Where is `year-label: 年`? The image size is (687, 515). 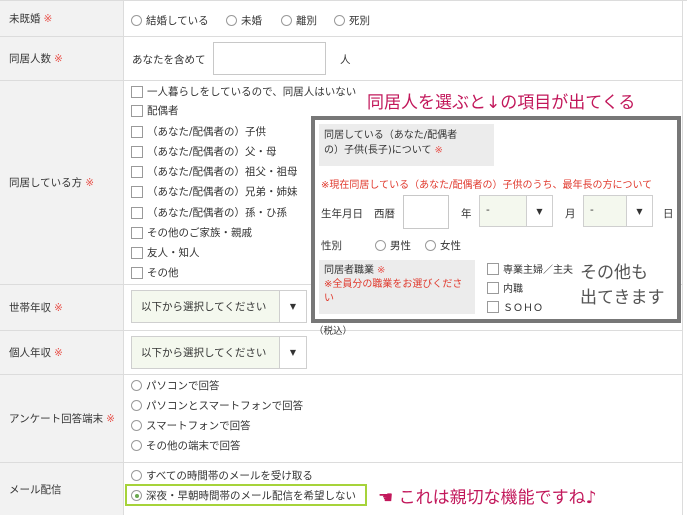
year-label: 年 is located at coordinates (466, 214).